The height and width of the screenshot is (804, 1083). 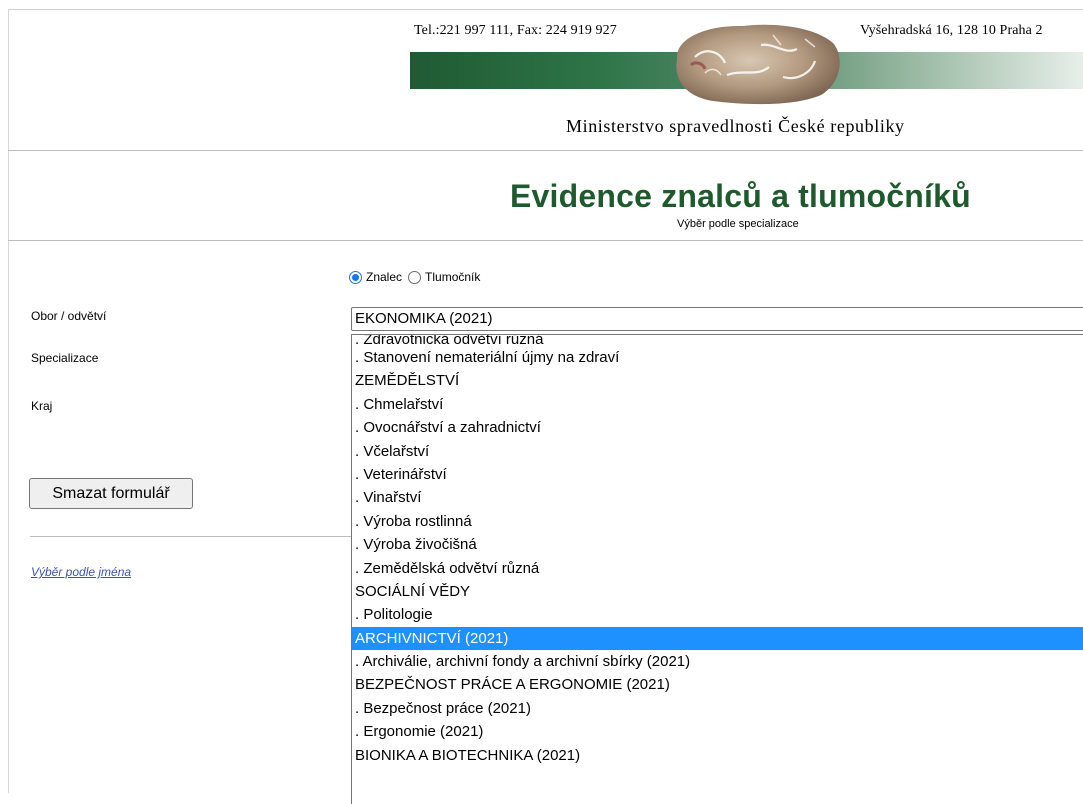 What do you see at coordinates (717, 614) in the screenshot?
I see `dropdown-option: . Politologie` at bounding box center [717, 614].